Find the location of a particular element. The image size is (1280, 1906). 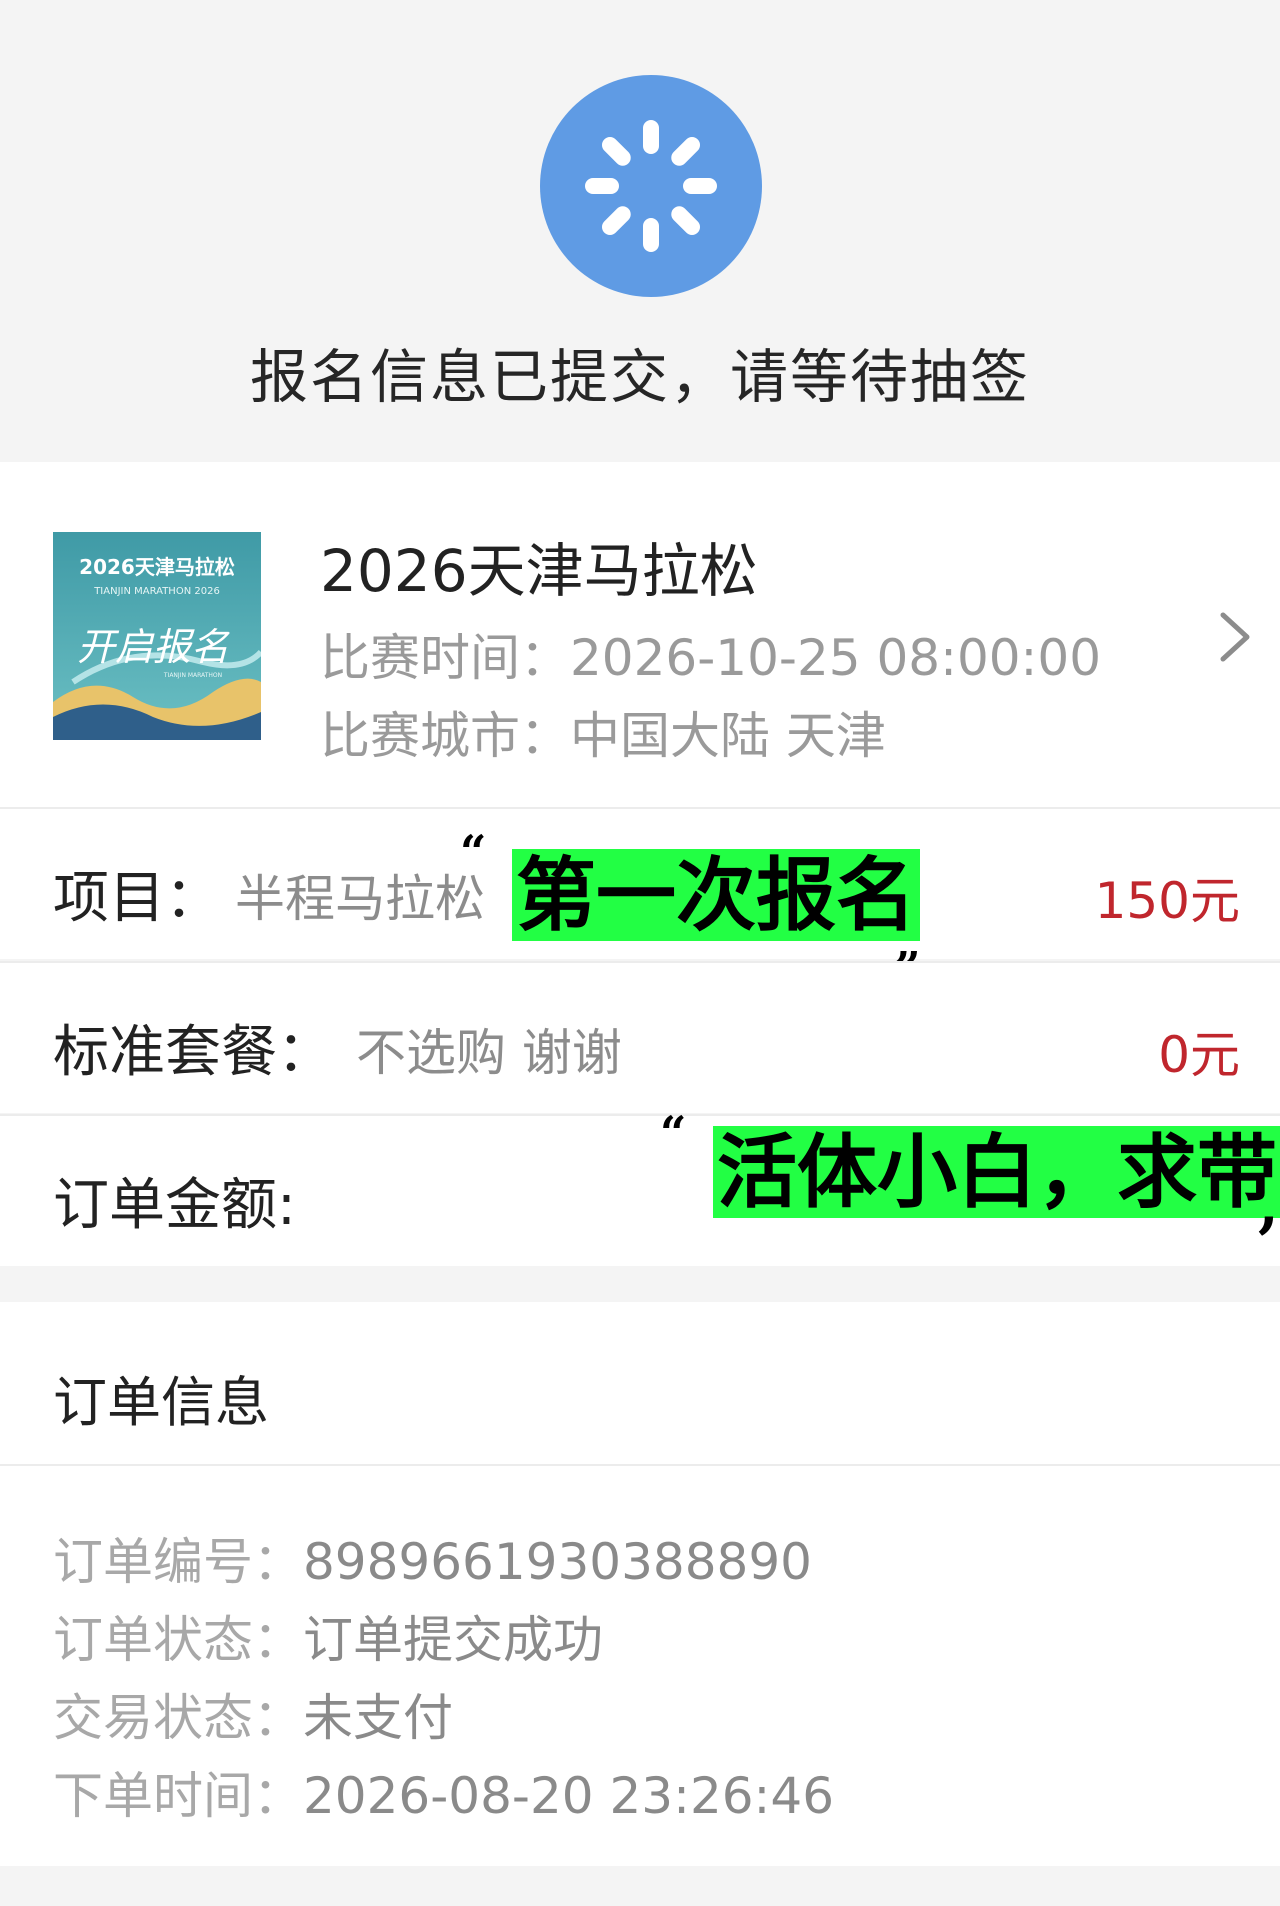

thumbnail-small-text: TIANJIN MARATHON is located at coordinates (192, 675).